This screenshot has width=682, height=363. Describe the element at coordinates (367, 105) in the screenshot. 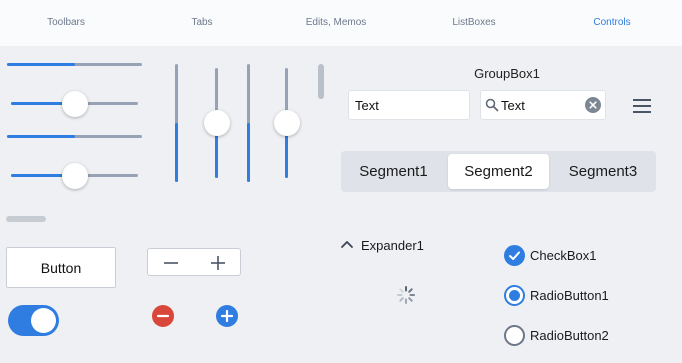

I see `text-edit-value: Text` at that location.